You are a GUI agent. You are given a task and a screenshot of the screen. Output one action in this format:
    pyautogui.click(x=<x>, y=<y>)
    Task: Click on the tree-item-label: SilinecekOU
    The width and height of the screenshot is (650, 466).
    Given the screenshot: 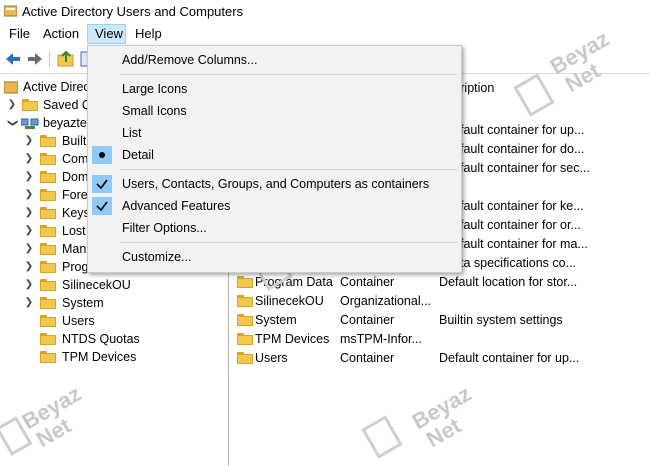 What is the action you would take?
    pyautogui.click(x=96, y=285)
    